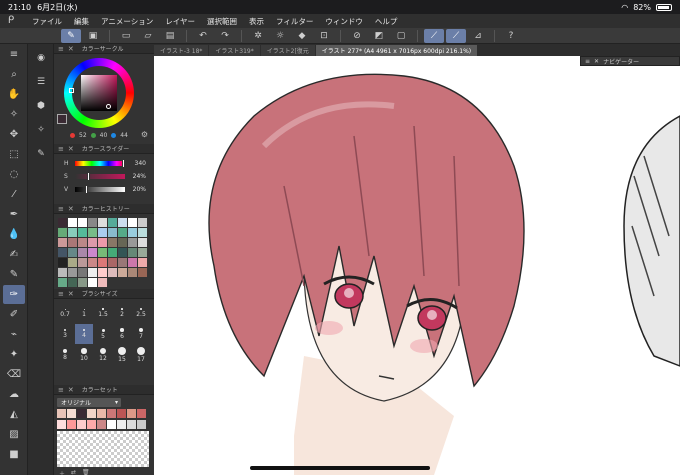 The width and height of the screenshot is (680, 475). I want to click on brush-size-option: 3, so click(65, 334).